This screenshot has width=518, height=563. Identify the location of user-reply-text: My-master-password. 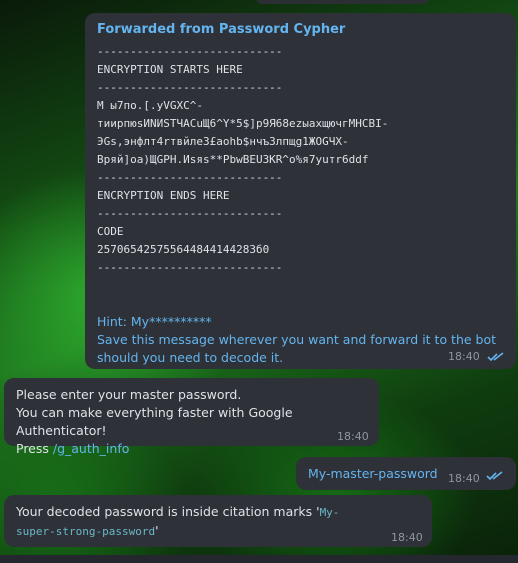
(373, 473).